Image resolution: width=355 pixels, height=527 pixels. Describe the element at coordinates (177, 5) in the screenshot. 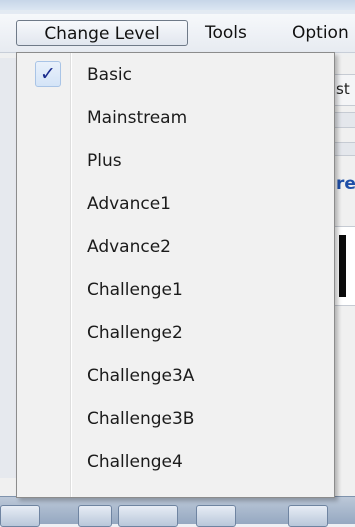

I see `window-title-strip` at that location.